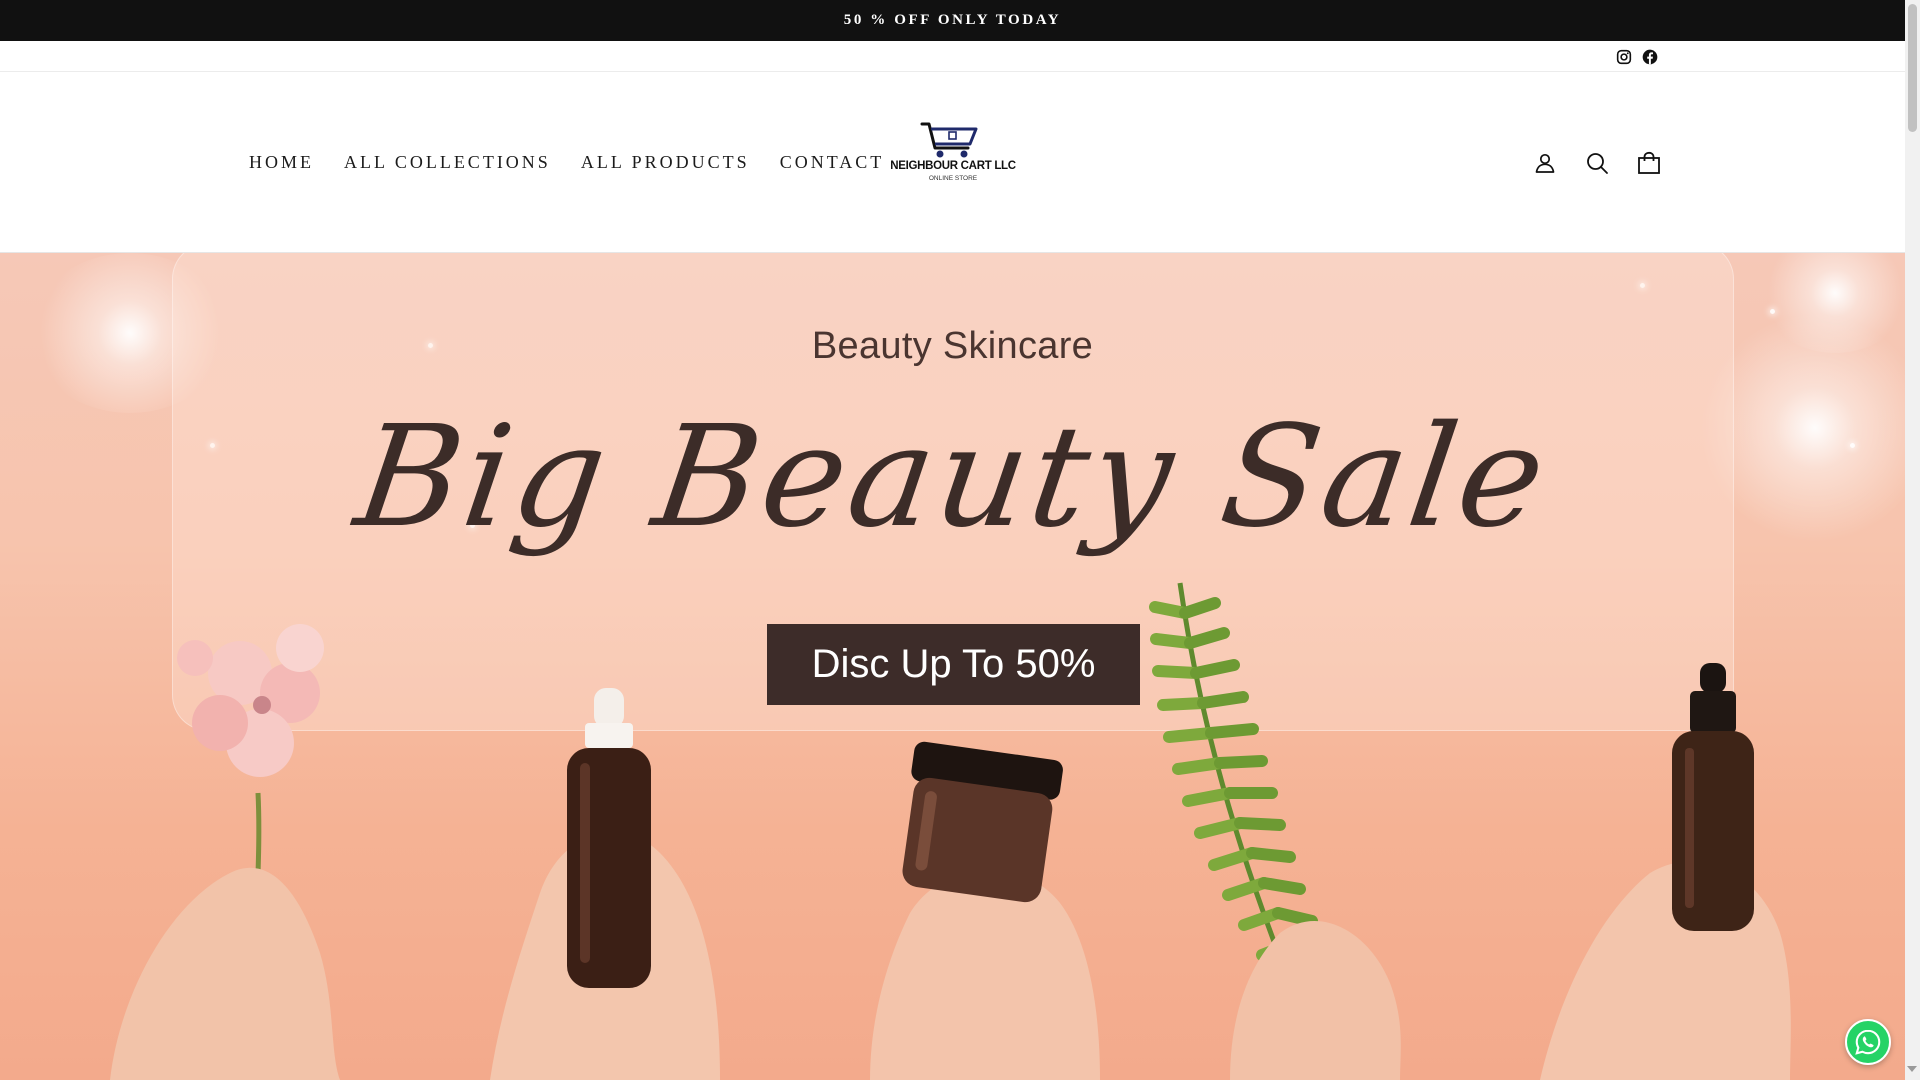 This screenshot has width=1920, height=1080. I want to click on instagram-icon, so click(1624, 57).